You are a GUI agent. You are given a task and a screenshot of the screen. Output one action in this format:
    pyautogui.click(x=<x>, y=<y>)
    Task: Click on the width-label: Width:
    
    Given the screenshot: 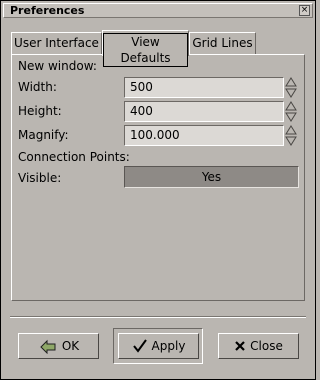 What is the action you would take?
    pyautogui.click(x=37, y=87)
    